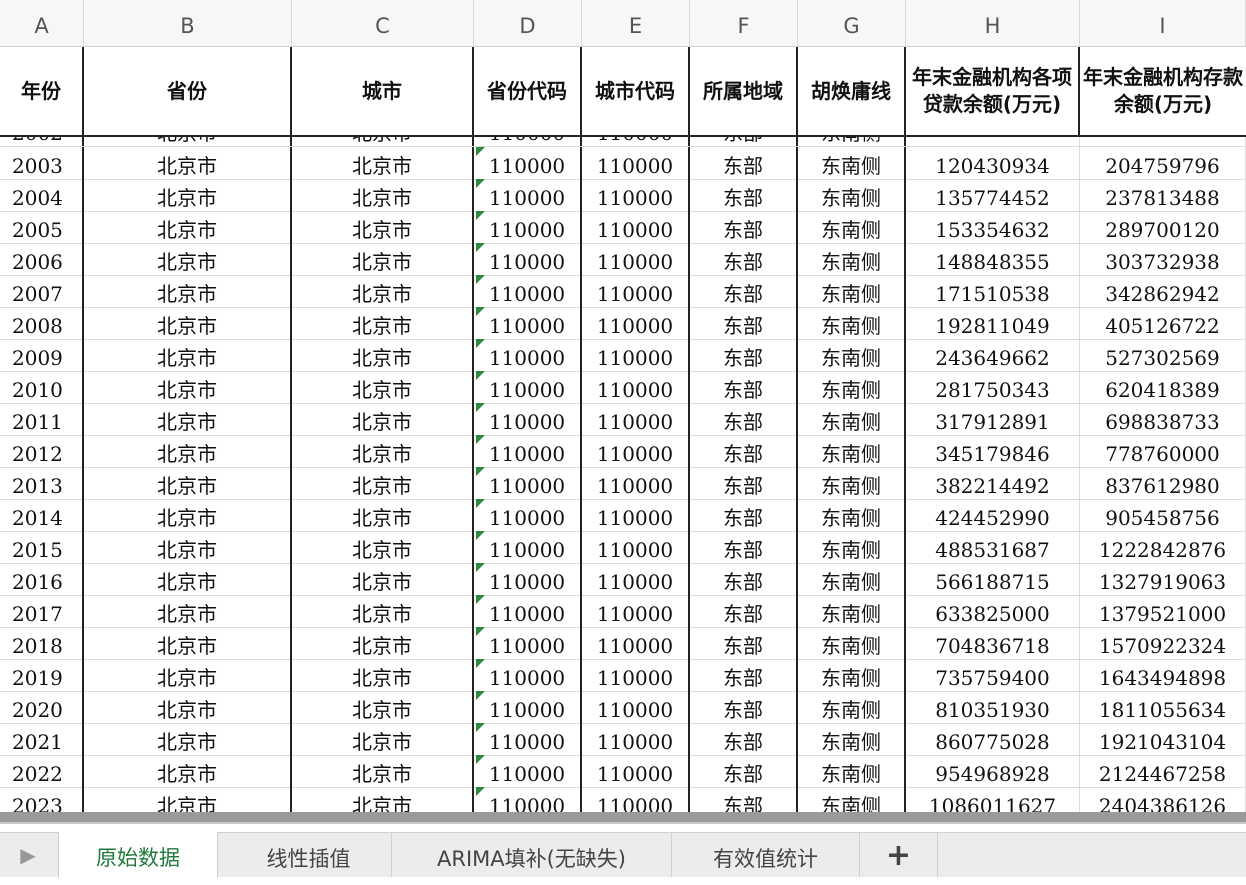 Image resolution: width=1246 pixels, height=885 pixels. What do you see at coordinates (993, 579) in the screenshot?
I see `cell-loan-balance: 566188715` at bounding box center [993, 579].